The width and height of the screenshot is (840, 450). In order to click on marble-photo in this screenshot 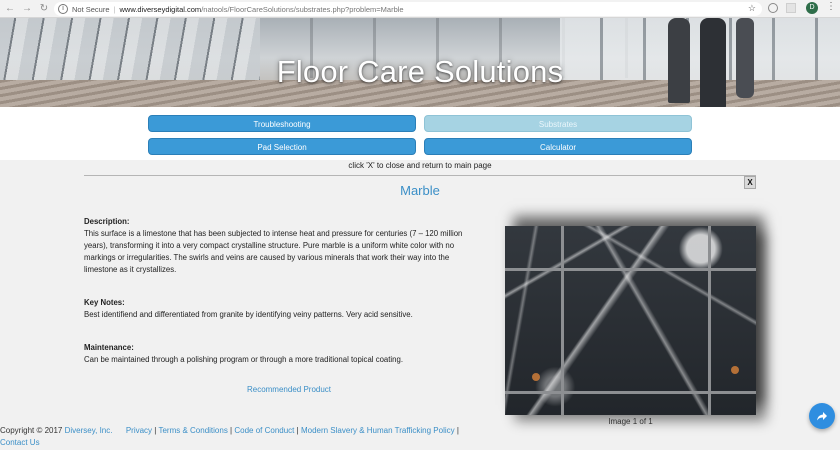, I will do `click(630, 320)`.